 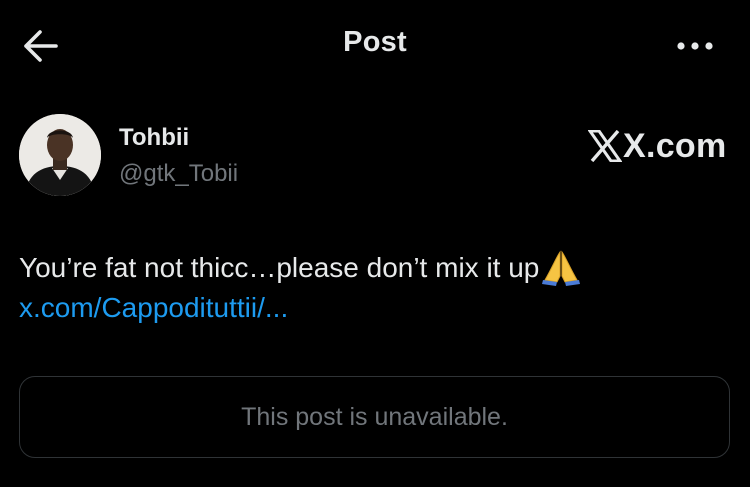 What do you see at coordinates (561, 268) in the screenshot?
I see `folded-hands-emoji-icon` at bounding box center [561, 268].